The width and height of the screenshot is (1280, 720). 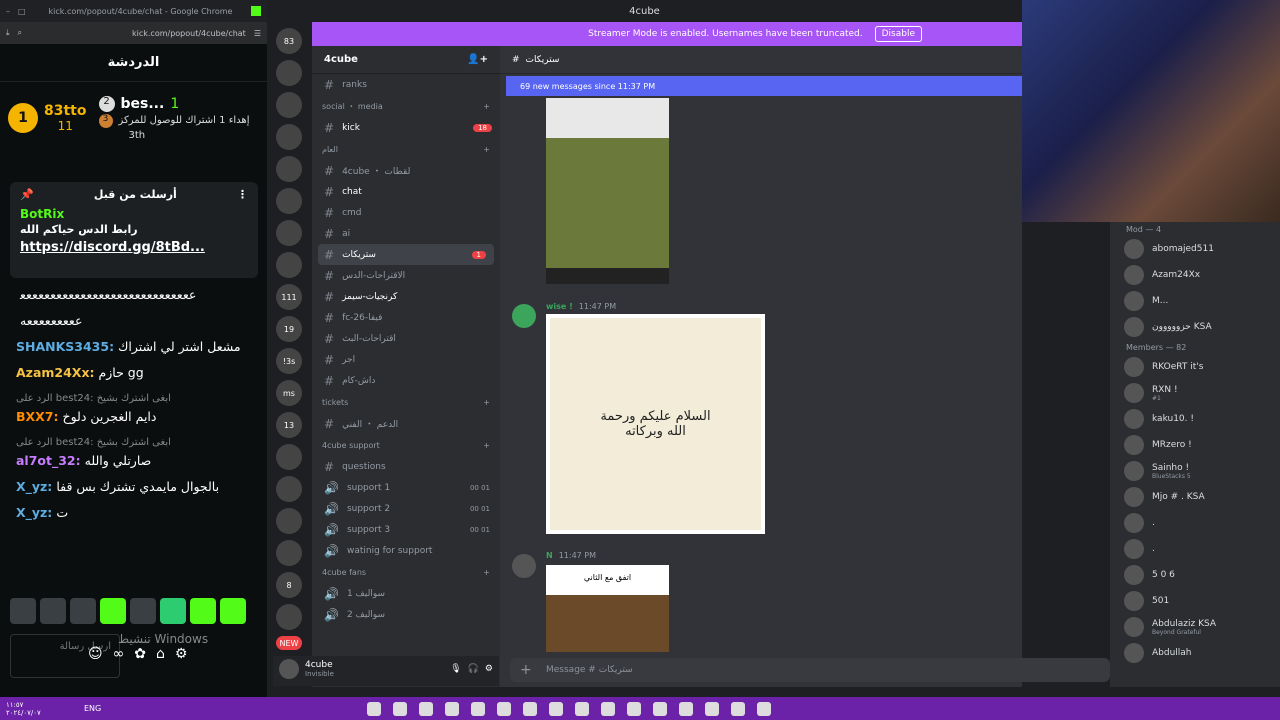 What do you see at coordinates (1195, 471) in the screenshot?
I see `member-item: Sainho ! BlueStacks 5` at bounding box center [1195, 471].